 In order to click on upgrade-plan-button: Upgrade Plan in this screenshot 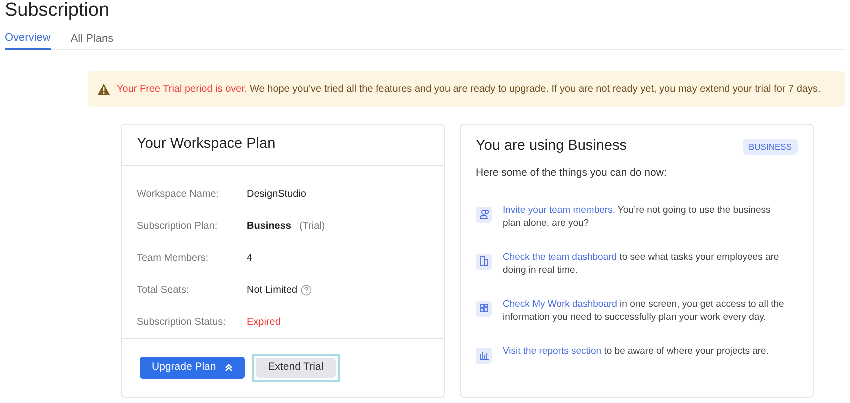, I will do `click(193, 368)`.